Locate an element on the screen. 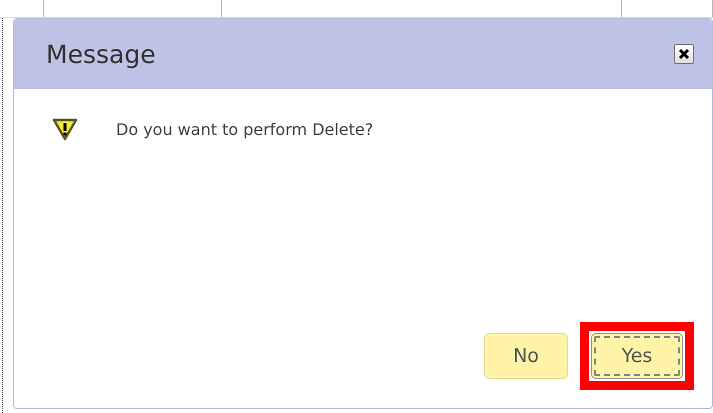 The height and width of the screenshot is (413, 713). close-button is located at coordinates (684, 54).